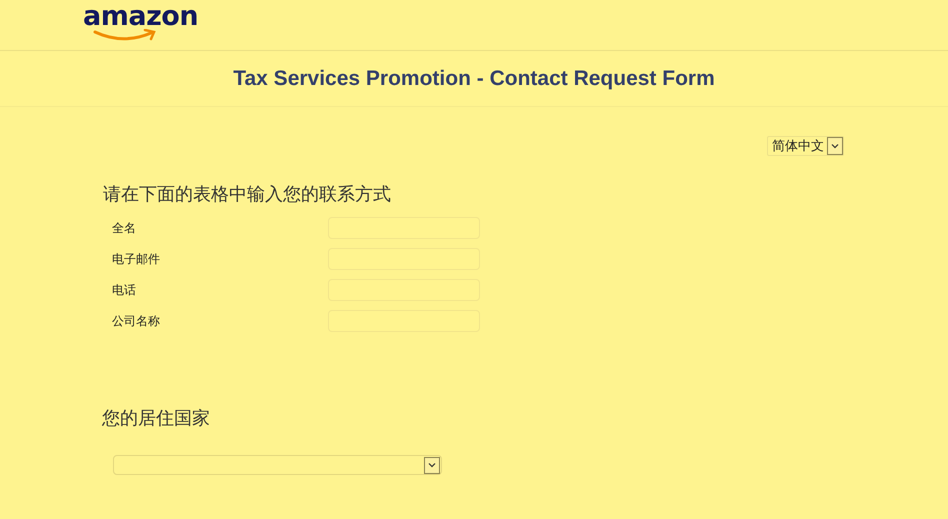 The width and height of the screenshot is (948, 519). Describe the element at coordinates (156, 418) in the screenshot. I see `section-heading: 您的居住国家` at that location.